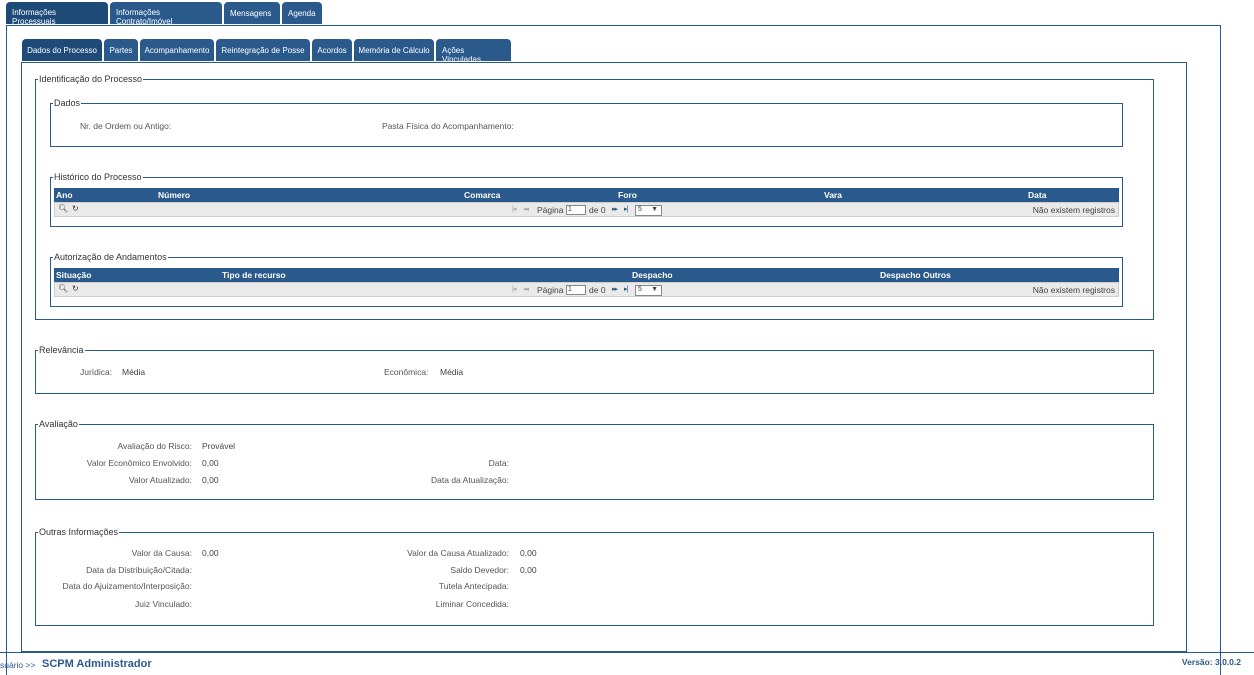 The height and width of the screenshot is (675, 1254). I want to click on outras-informacoes-legend: Outras Informações, so click(79, 532).